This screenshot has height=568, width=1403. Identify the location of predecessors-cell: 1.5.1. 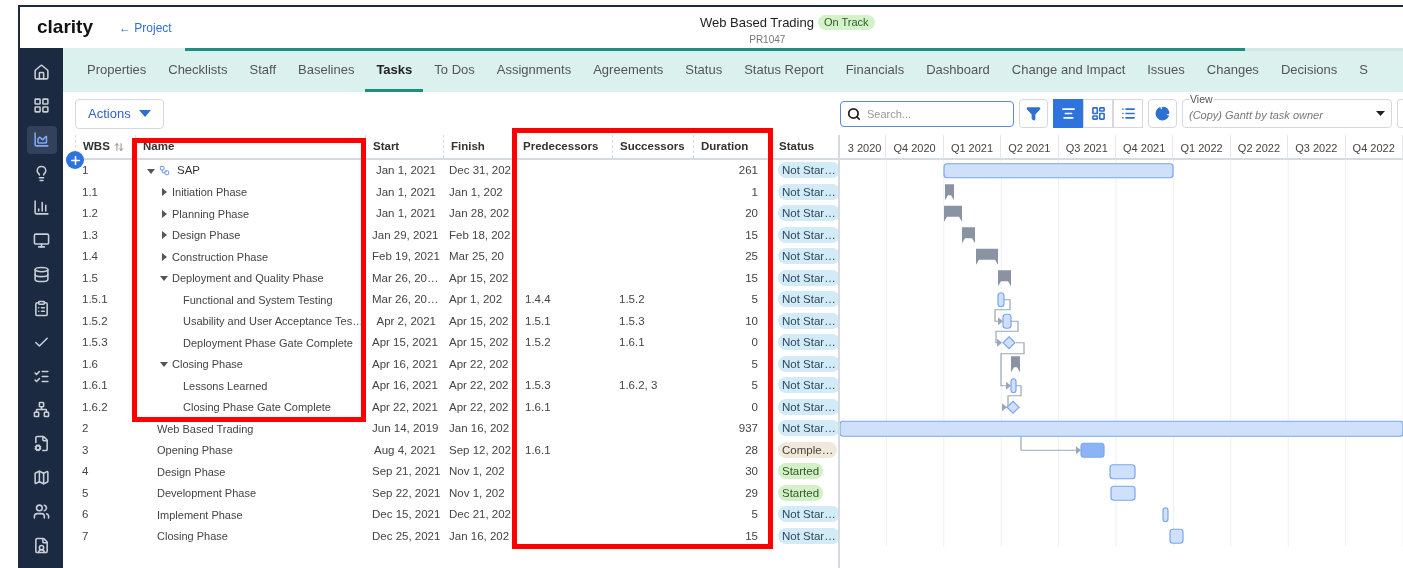
(538, 320).